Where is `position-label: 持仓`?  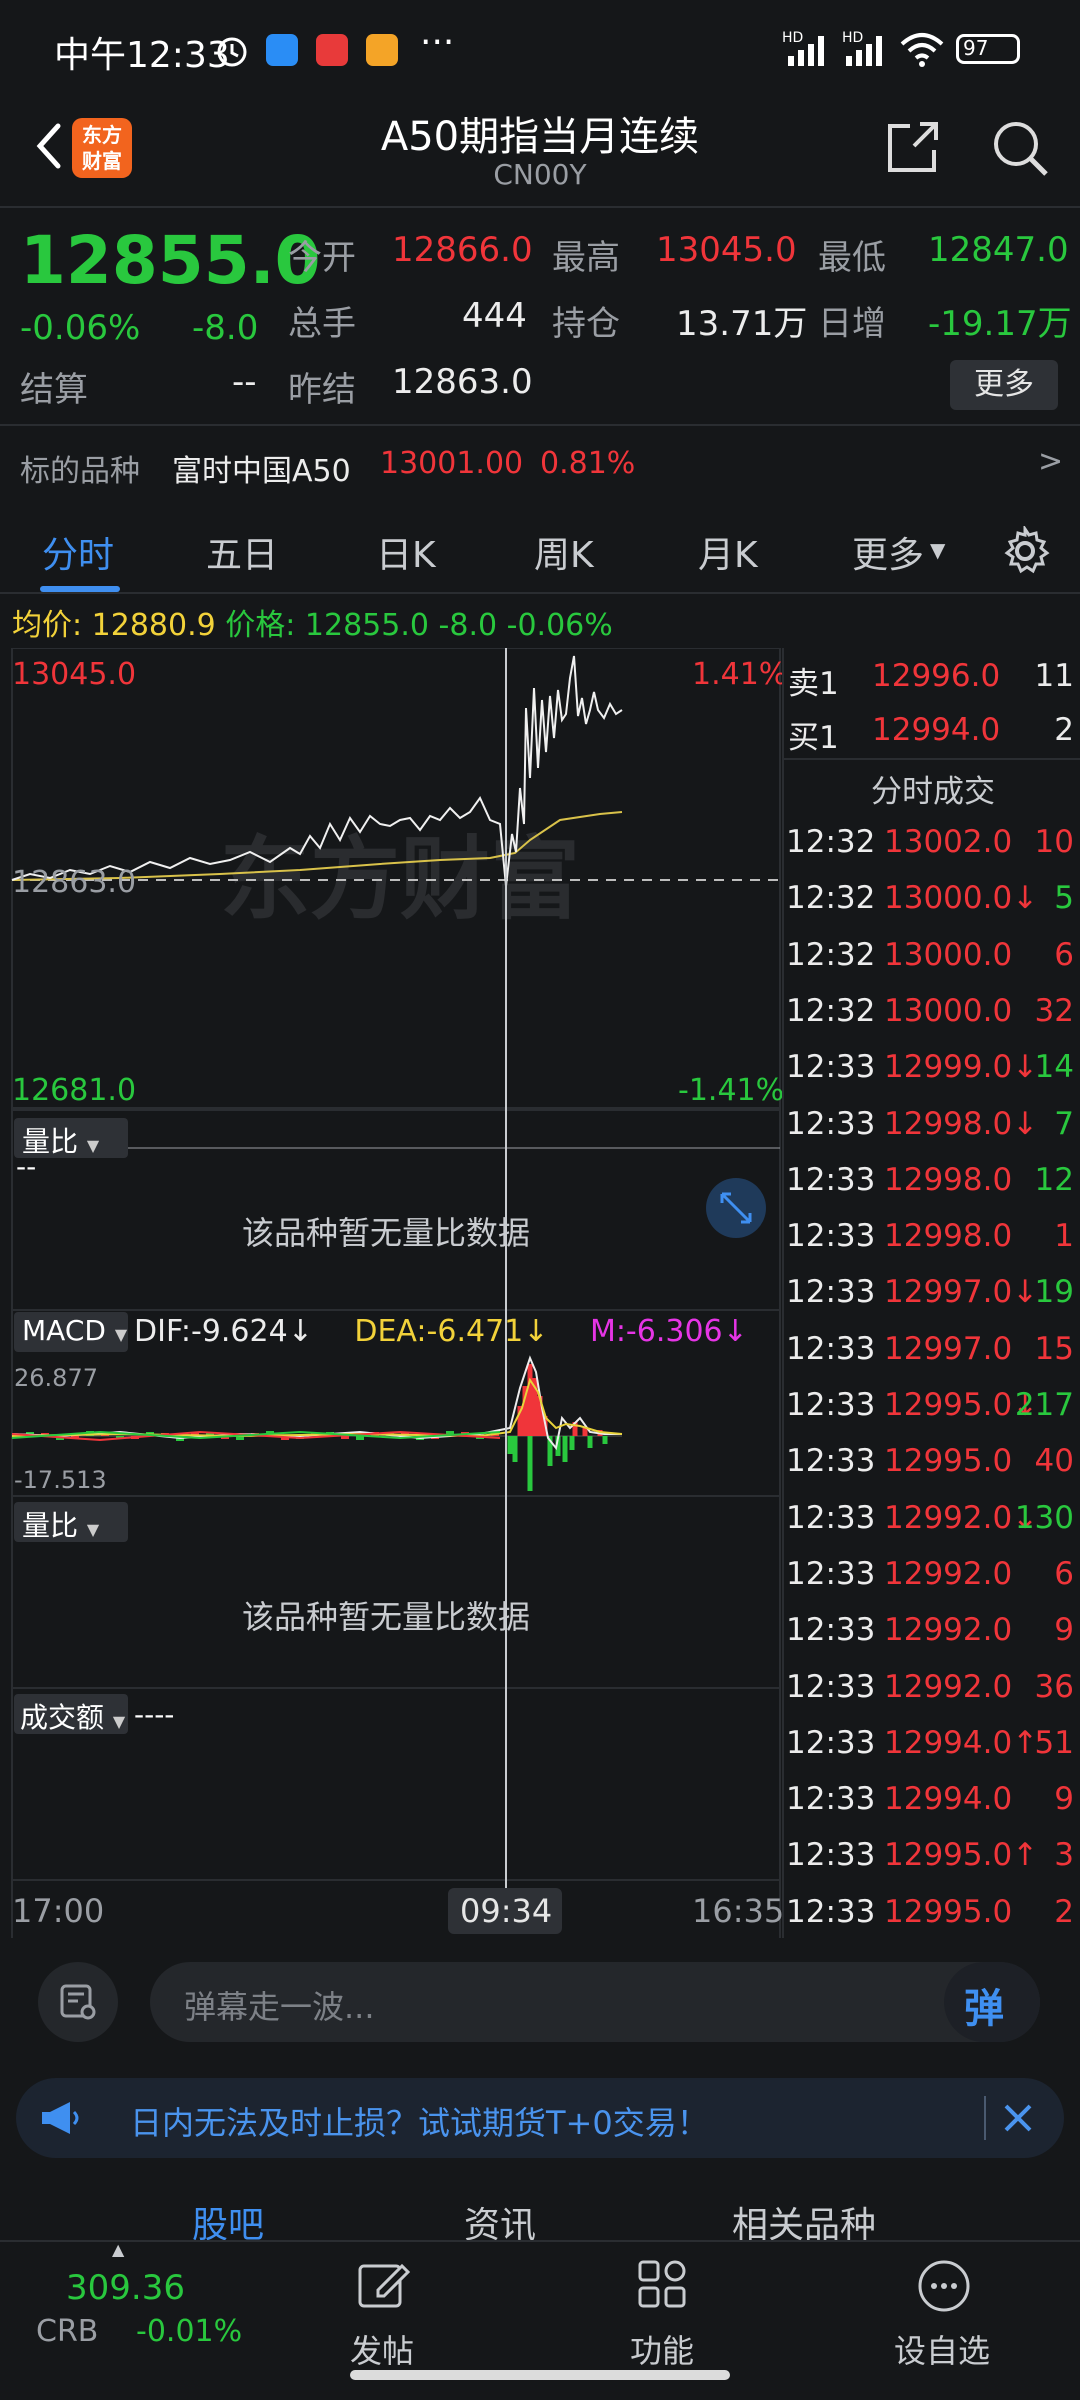 position-label: 持仓 is located at coordinates (586, 324).